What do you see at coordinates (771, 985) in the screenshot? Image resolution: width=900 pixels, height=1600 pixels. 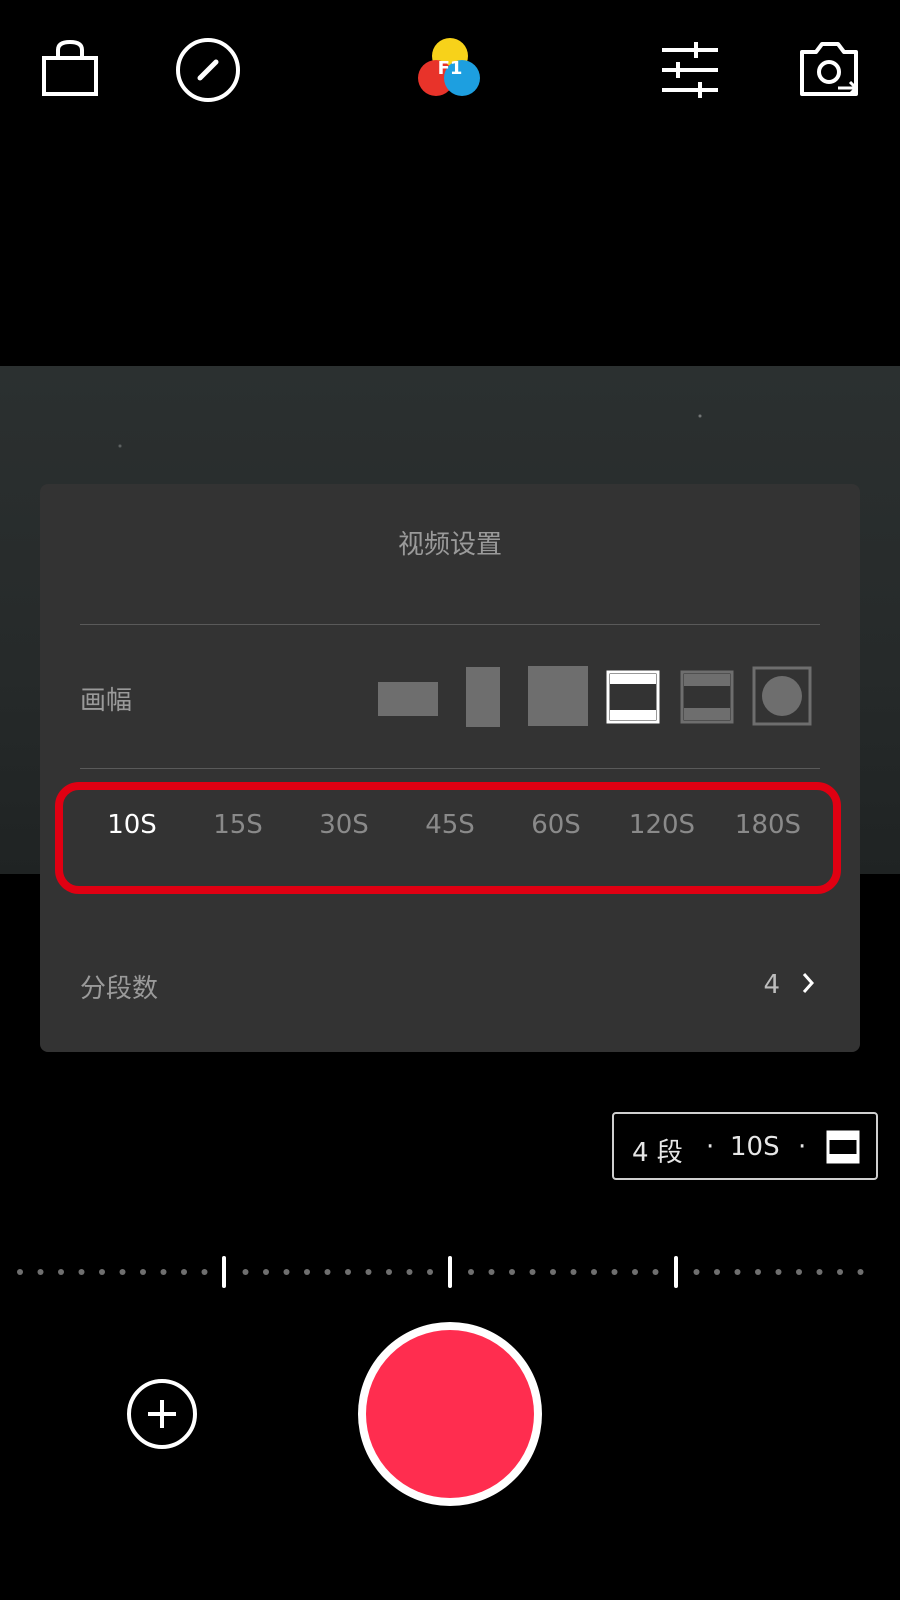 I see `segments-value: 4` at bounding box center [771, 985].